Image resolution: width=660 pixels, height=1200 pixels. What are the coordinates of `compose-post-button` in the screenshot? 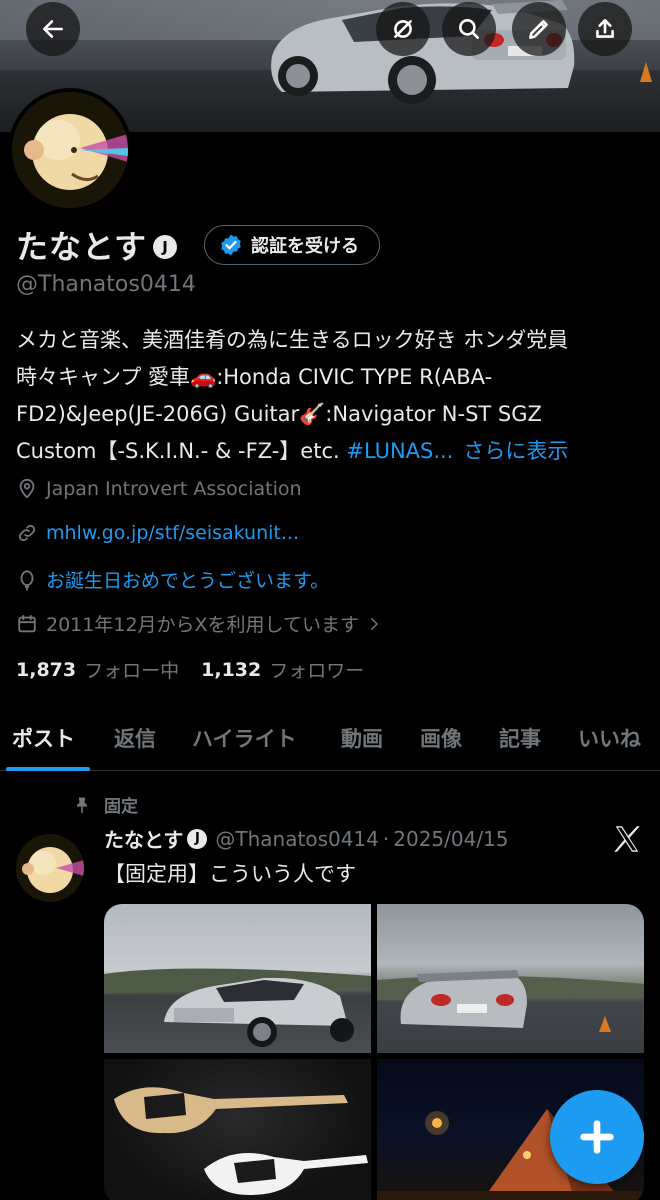 It's located at (597, 1137).